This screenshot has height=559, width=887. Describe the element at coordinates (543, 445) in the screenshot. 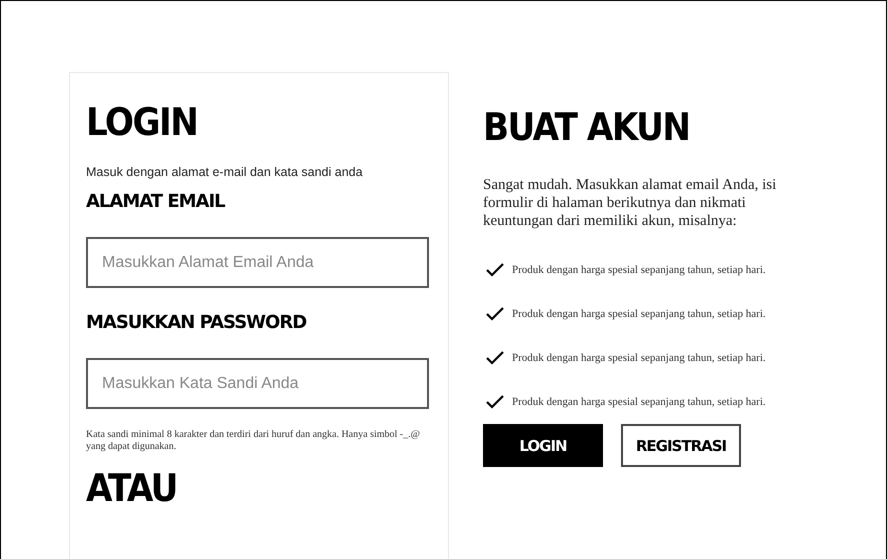

I see `login-button: LOGIN` at that location.